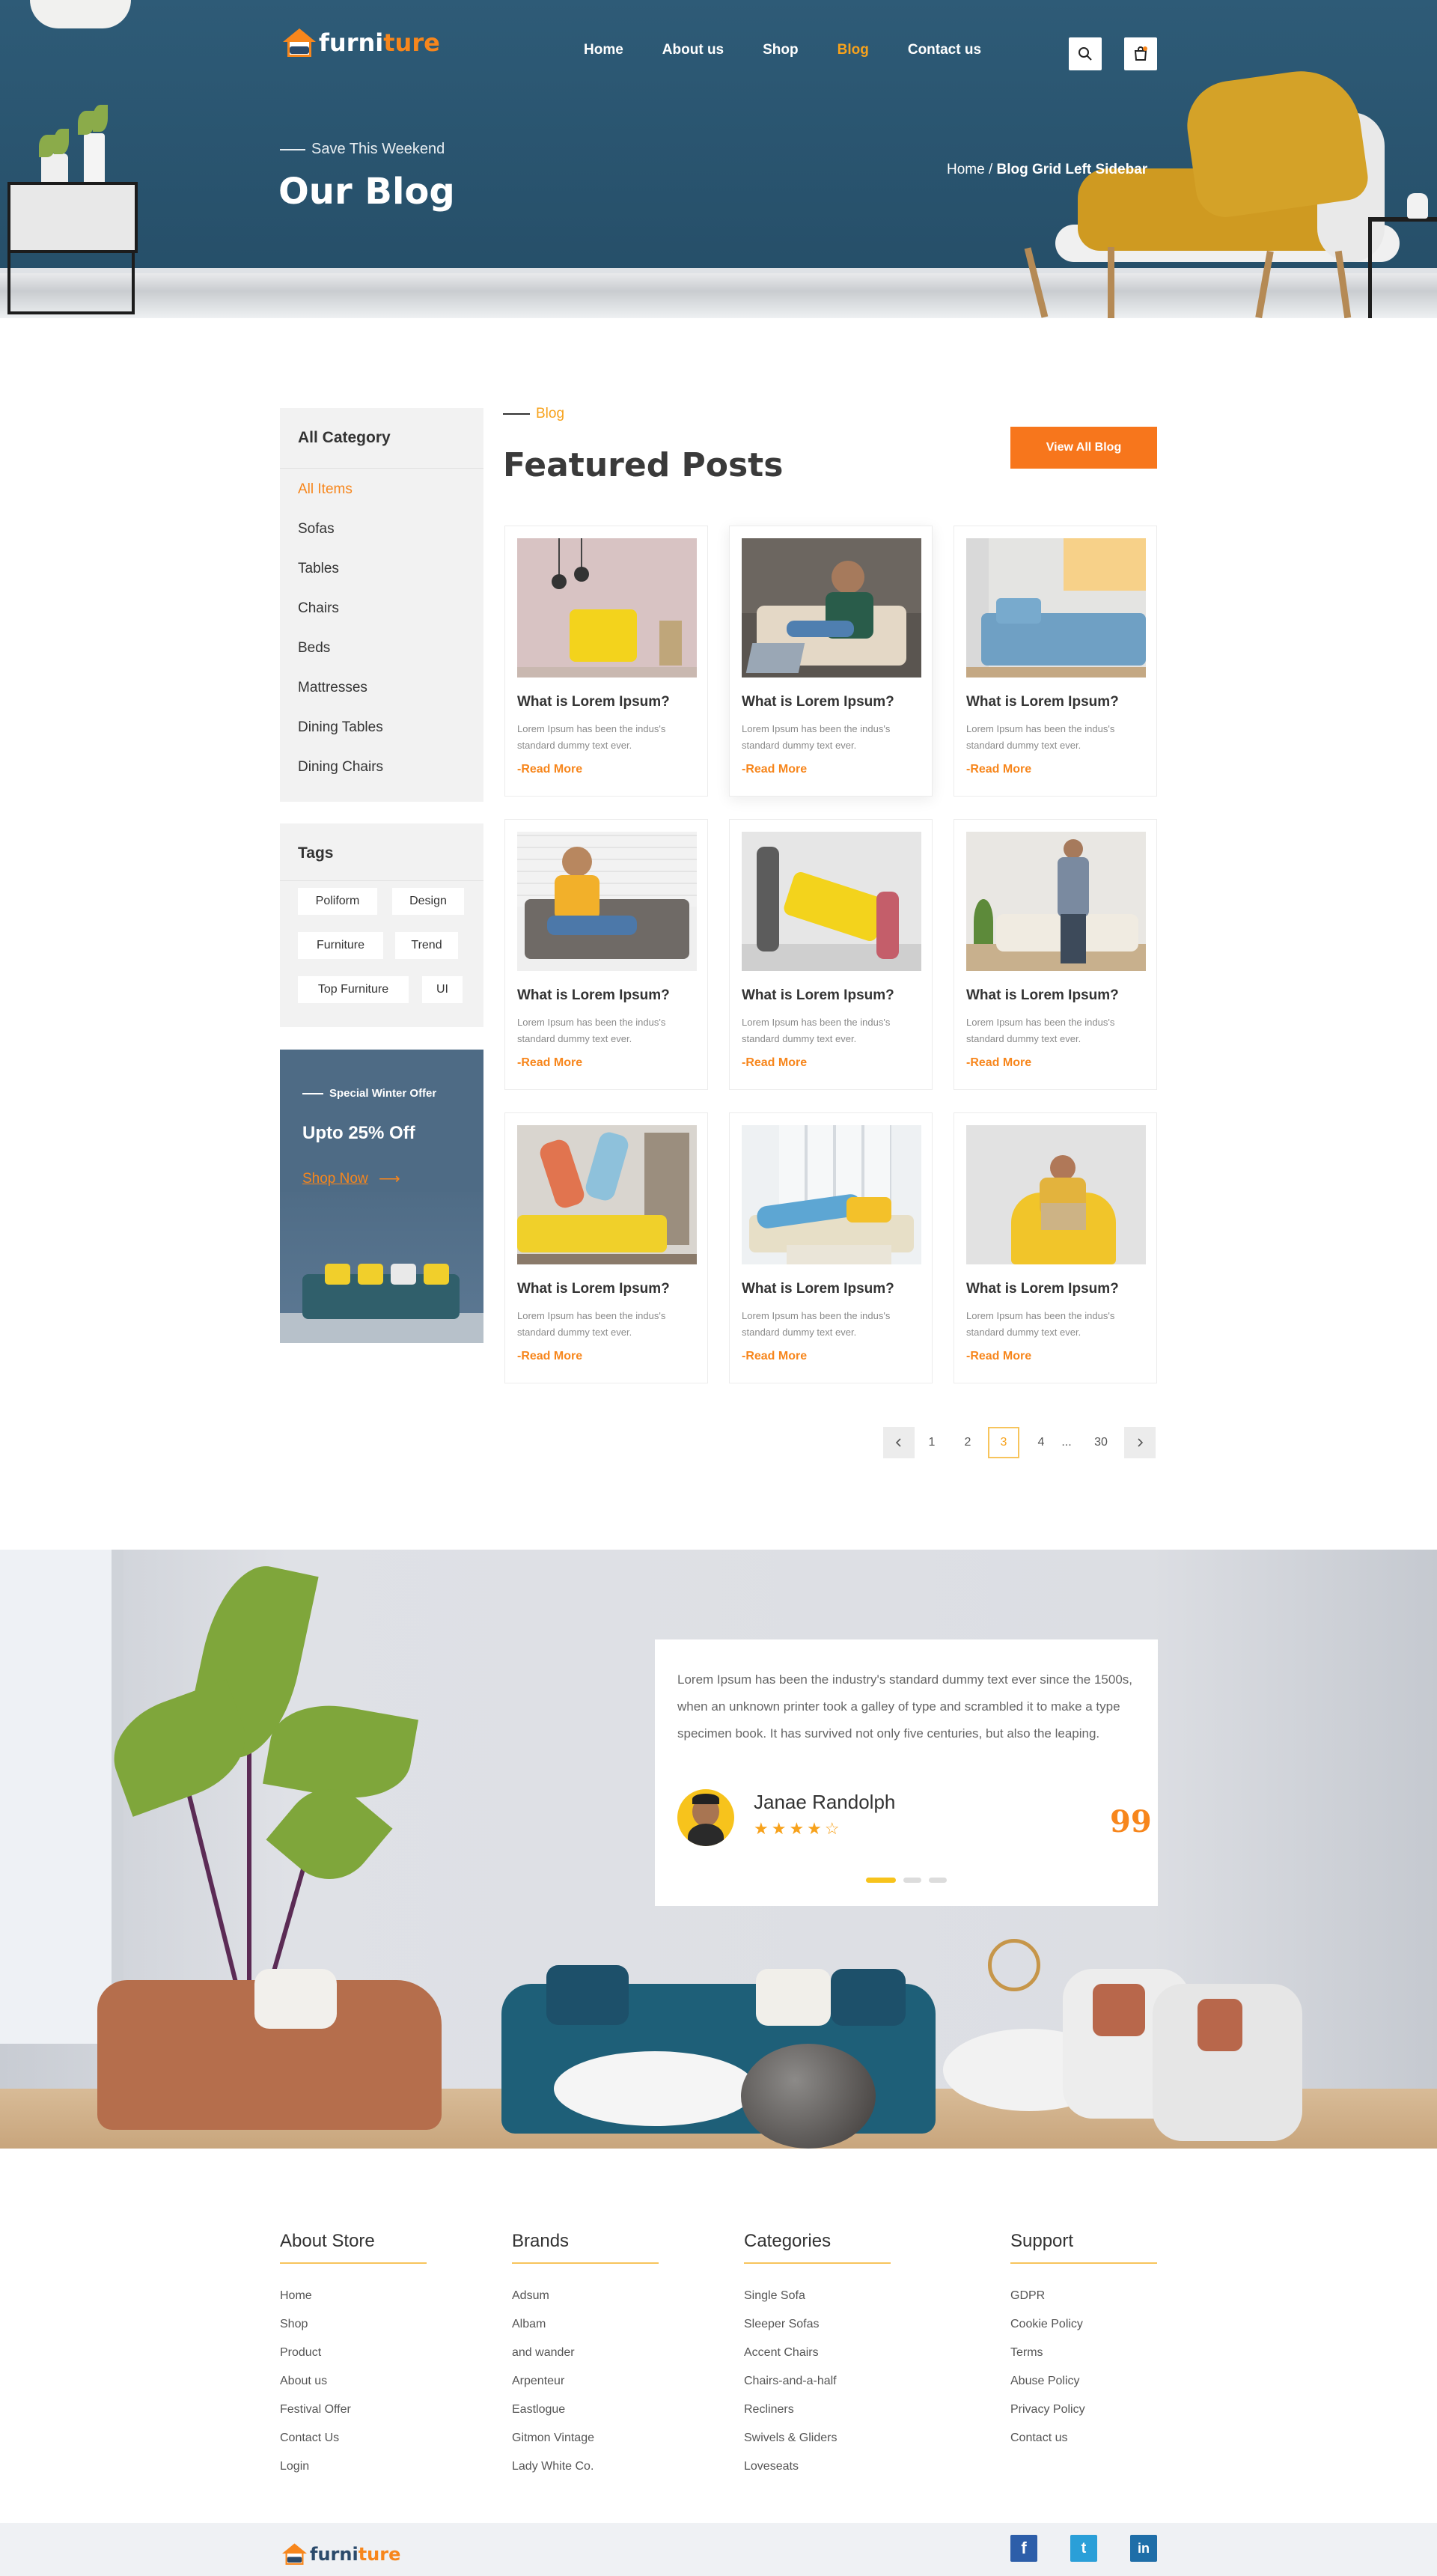 The image size is (1437, 2576). I want to click on category-dining-tables: Dining Tables, so click(340, 727).